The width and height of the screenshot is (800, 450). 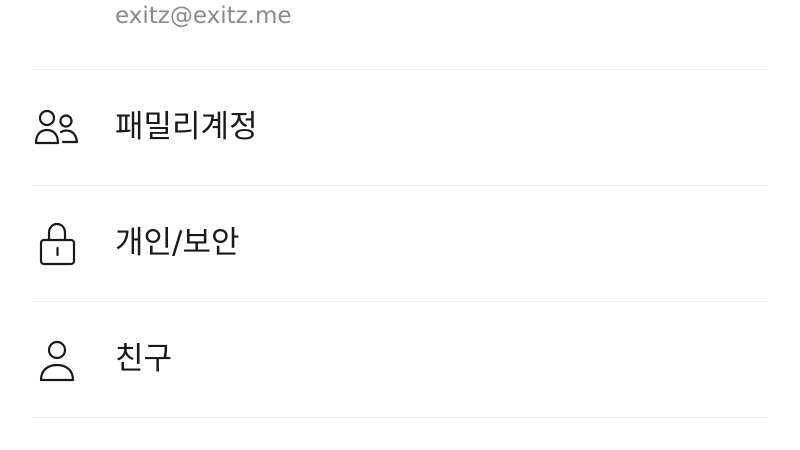 What do you see at coordinates (144, 359) in the screenshot?
I see `menu-item-label: 친구` at bounding box center [144, 359].